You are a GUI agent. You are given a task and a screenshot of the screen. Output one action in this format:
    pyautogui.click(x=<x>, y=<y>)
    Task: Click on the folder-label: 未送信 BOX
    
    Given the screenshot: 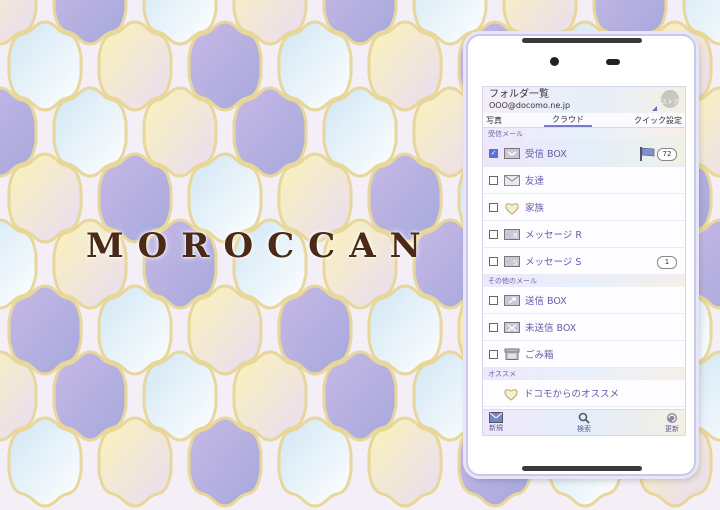 What is the action you would take?
    pyautogui.click(x=551, y=328)
    